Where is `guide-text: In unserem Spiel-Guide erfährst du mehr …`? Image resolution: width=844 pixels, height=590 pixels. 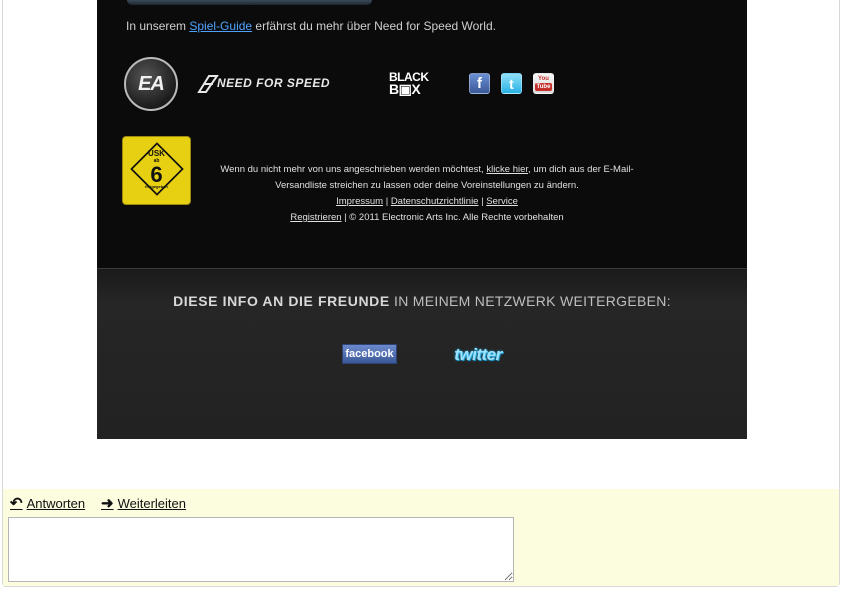 guide-text: In unserem Spiel-Guide erfährst du mehr … is located at coordinates (311, 26).